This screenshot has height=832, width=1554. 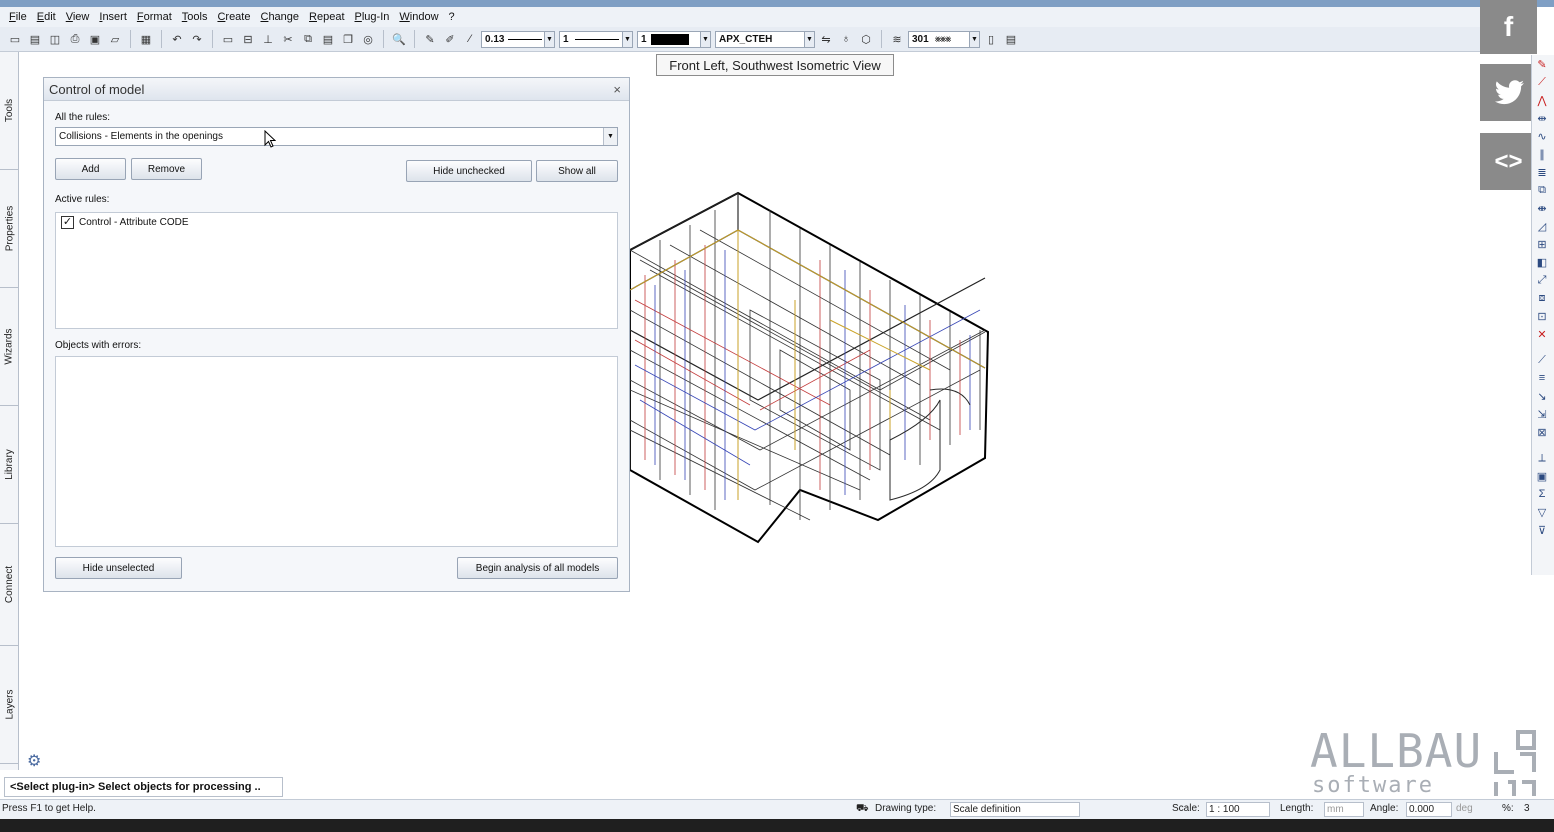 What do you see at coordinates (537, 568) in the screenshot?
I see `begin-analysis-button: Begin analysis of all models` at bounding box center [537, 568].